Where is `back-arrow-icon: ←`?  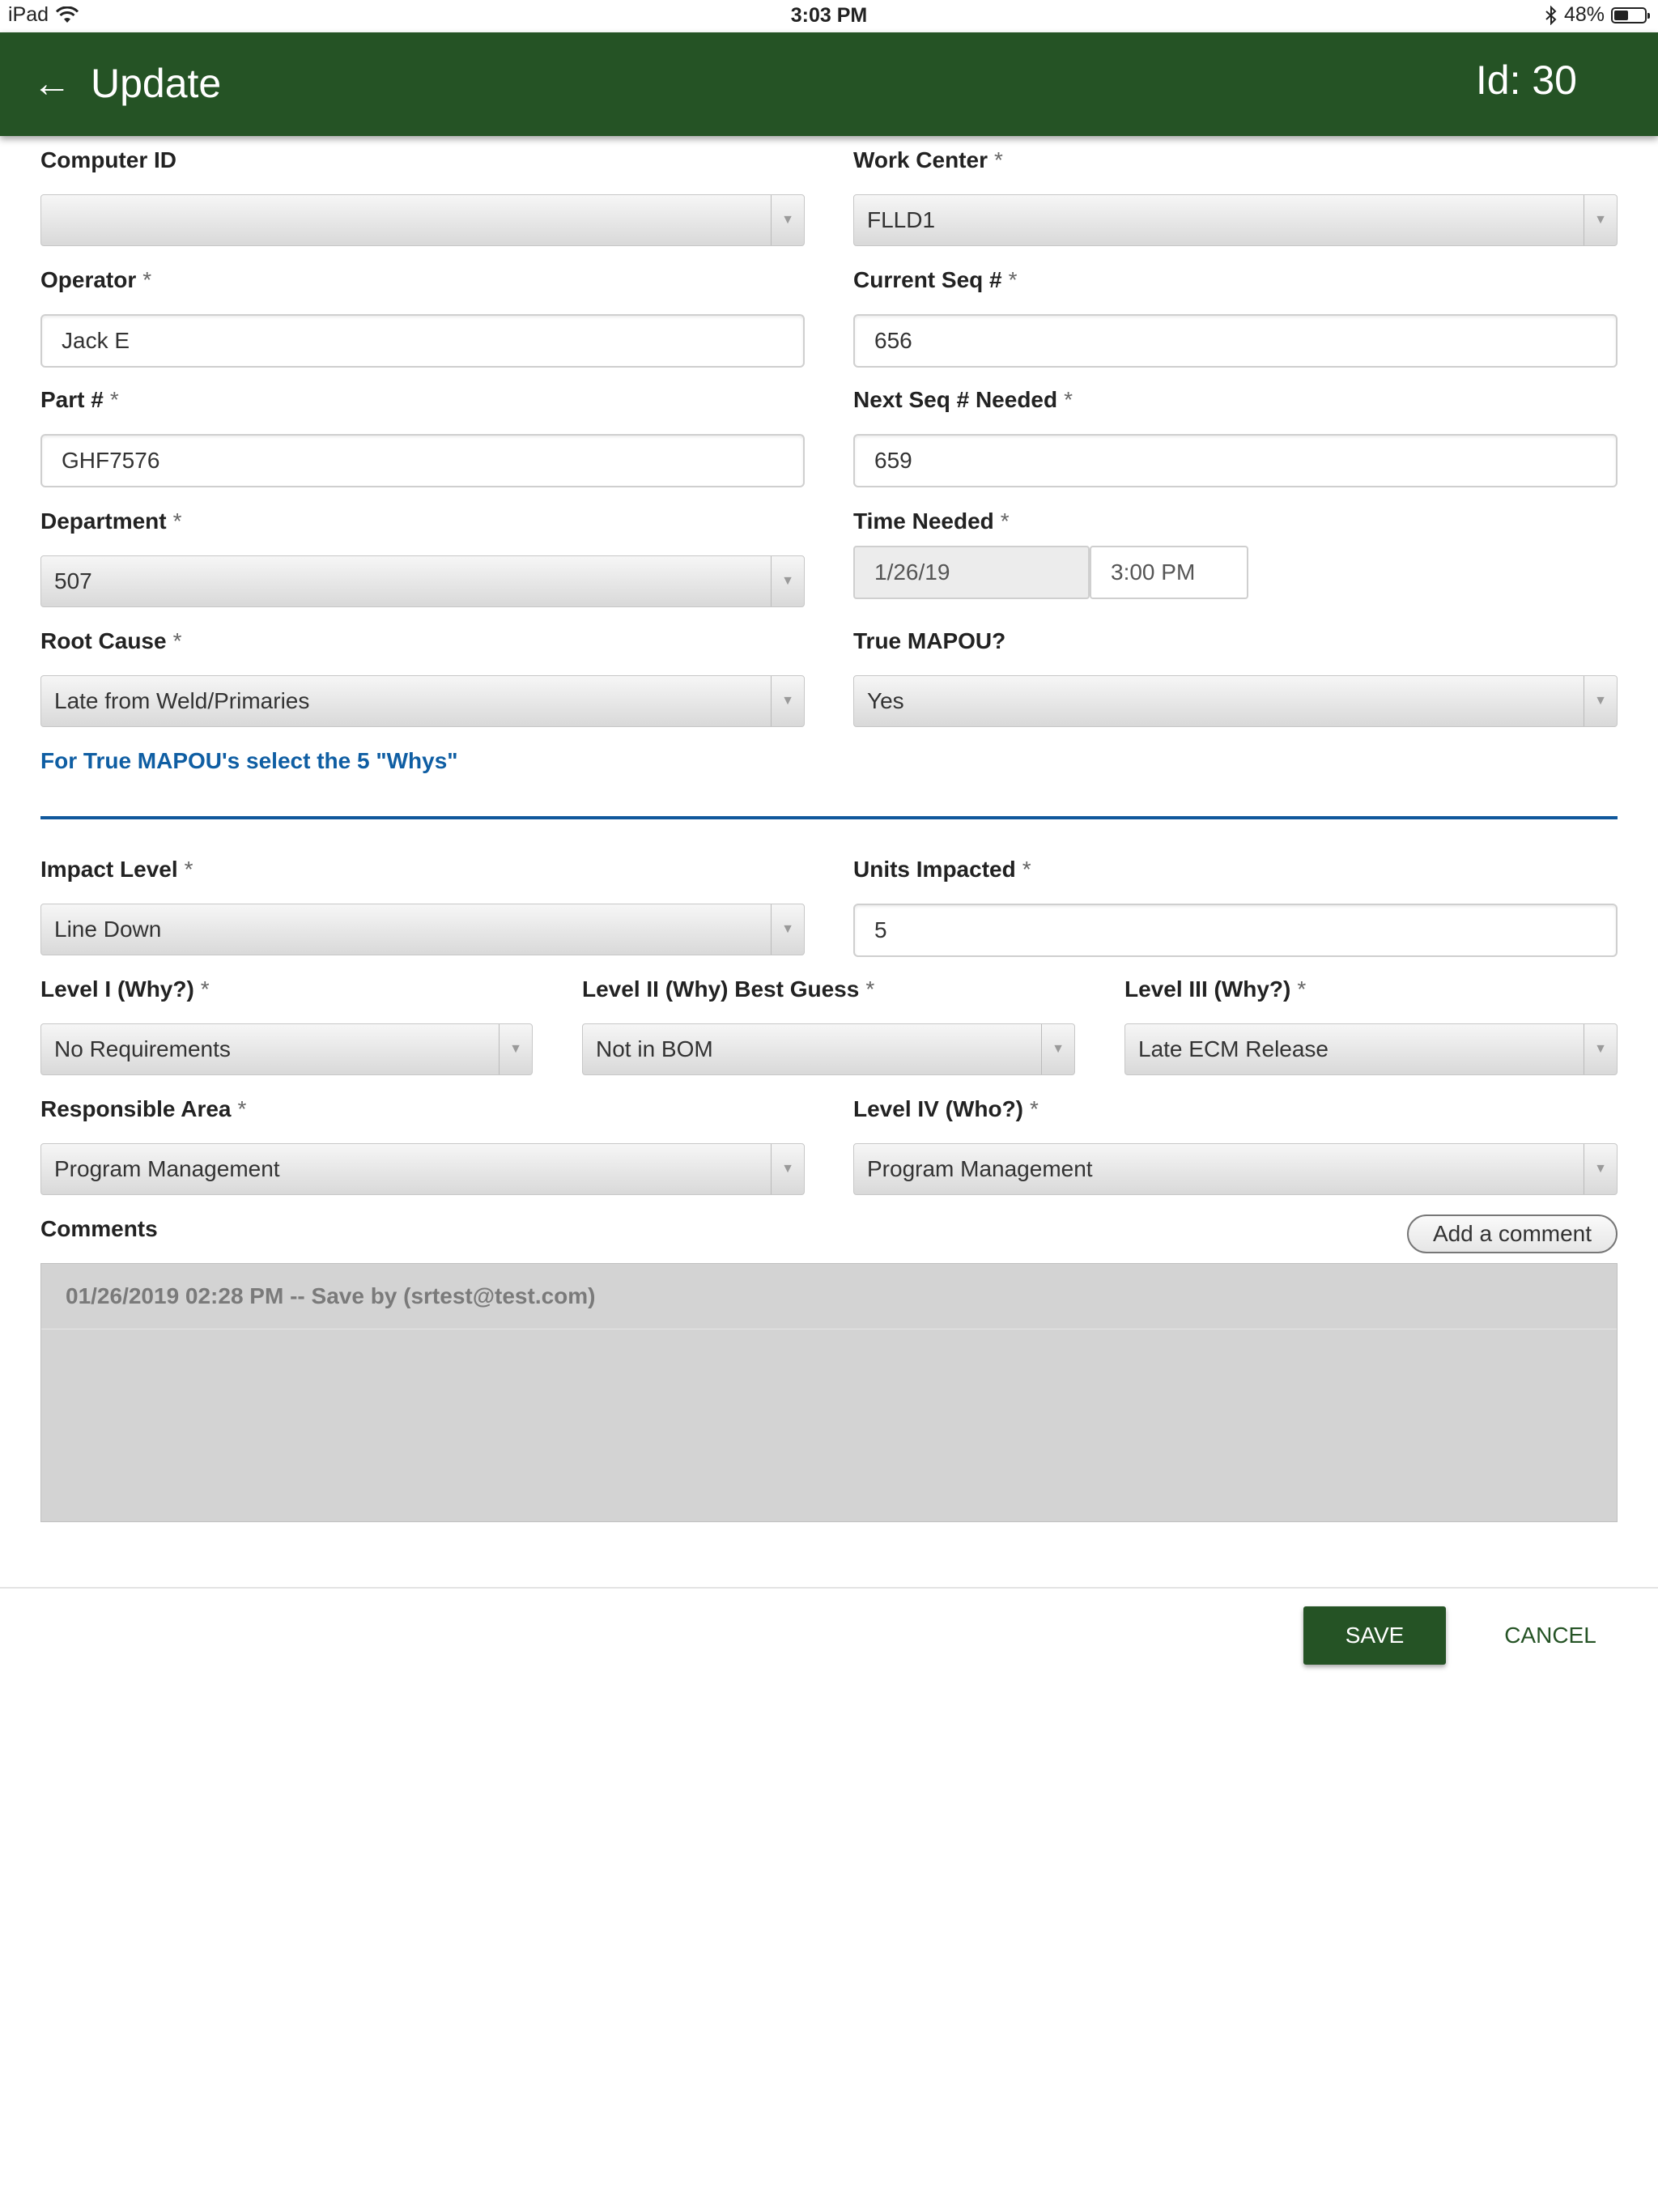 back-arrow-icon: ← is located at coordinates (51, 85).